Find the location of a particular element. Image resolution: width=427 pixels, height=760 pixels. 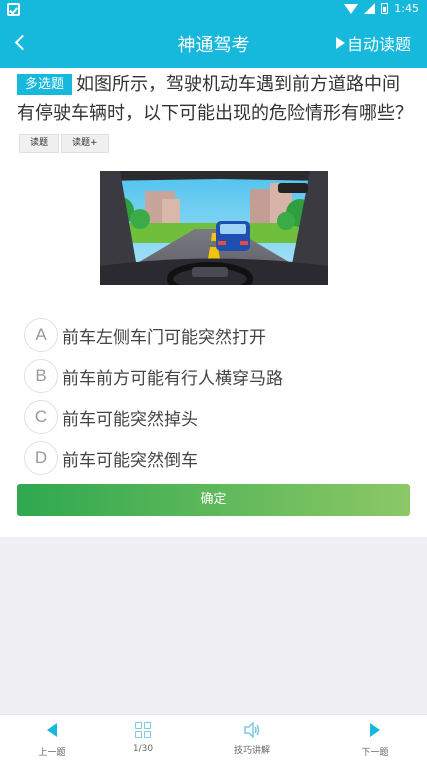

option-a: A 前车左侧车门可能突然打开 is located at coordinates (214, 335).